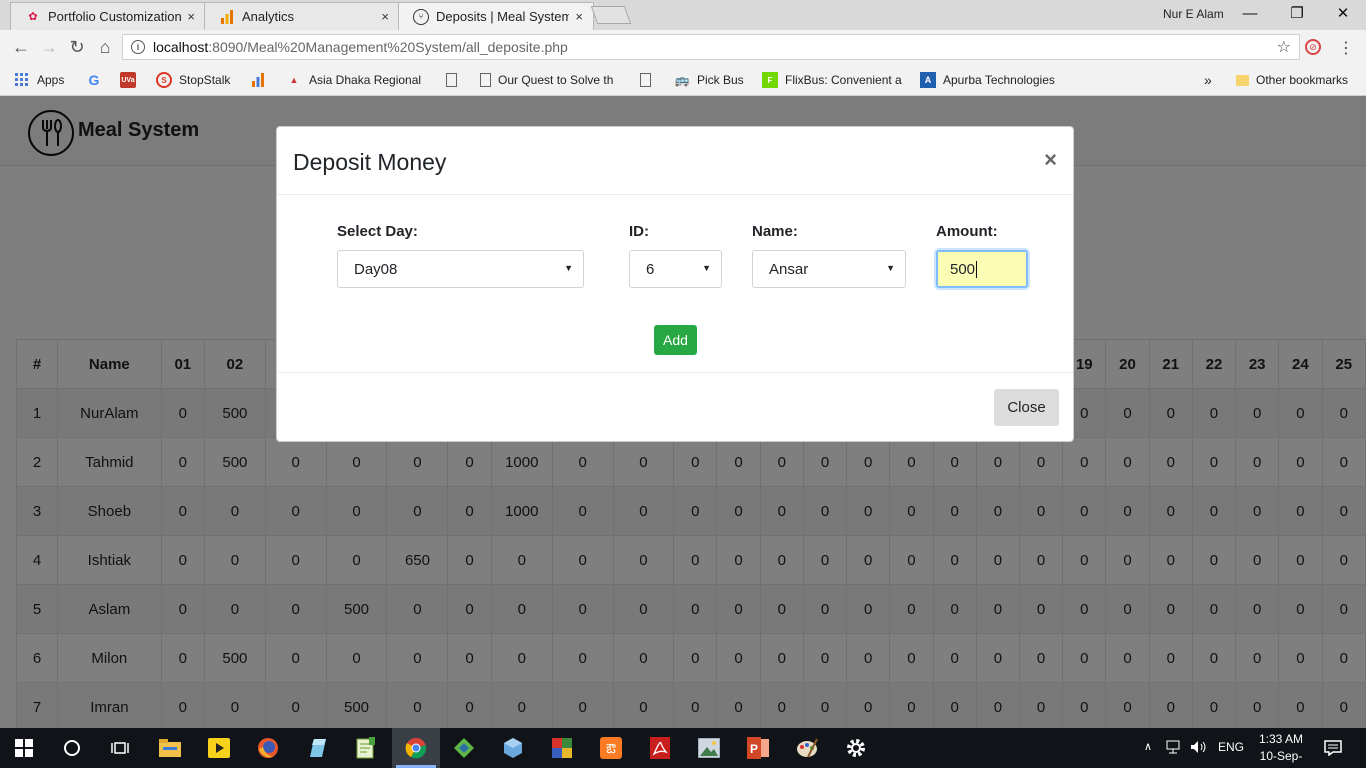  I want to click on tab-analytics: Analytics ×, so click(302, 16).